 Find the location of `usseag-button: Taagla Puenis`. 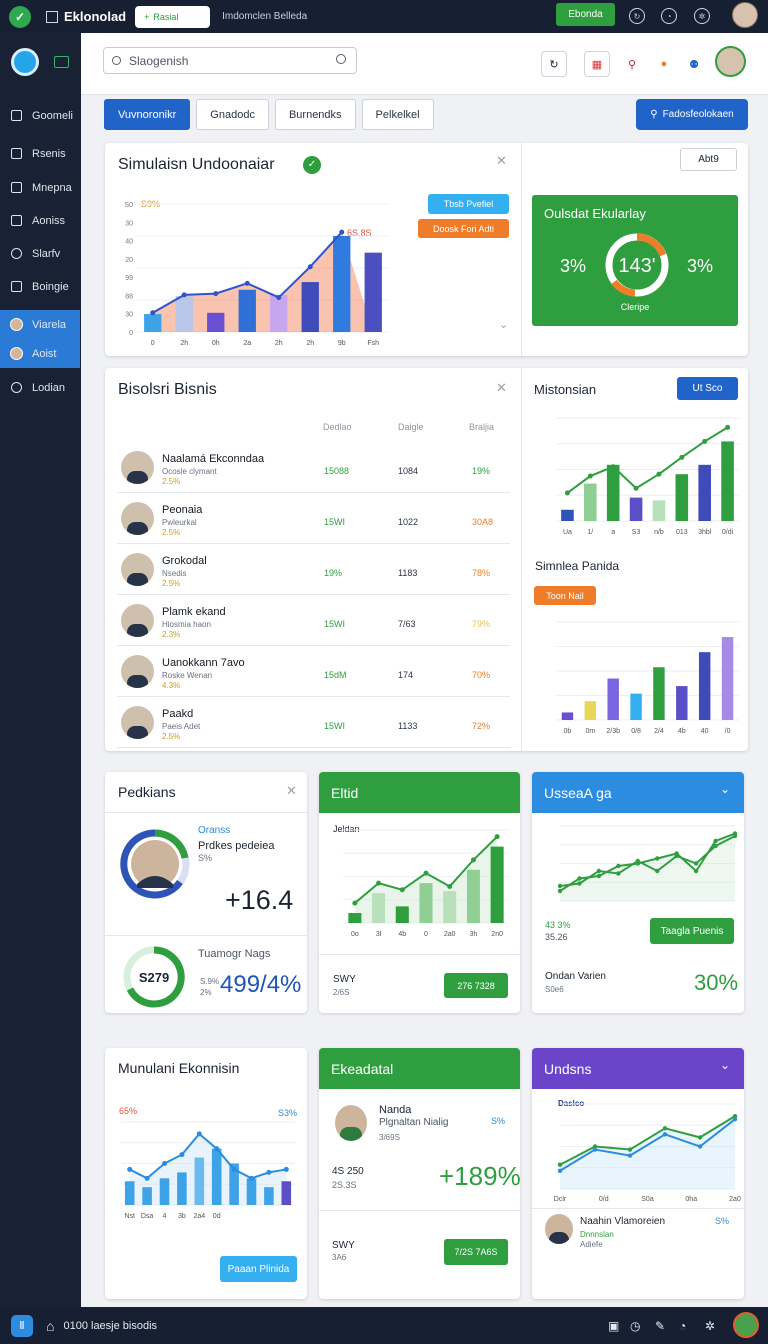

usseag-button: Taagla Puenis is located at coordinates (692, 931).